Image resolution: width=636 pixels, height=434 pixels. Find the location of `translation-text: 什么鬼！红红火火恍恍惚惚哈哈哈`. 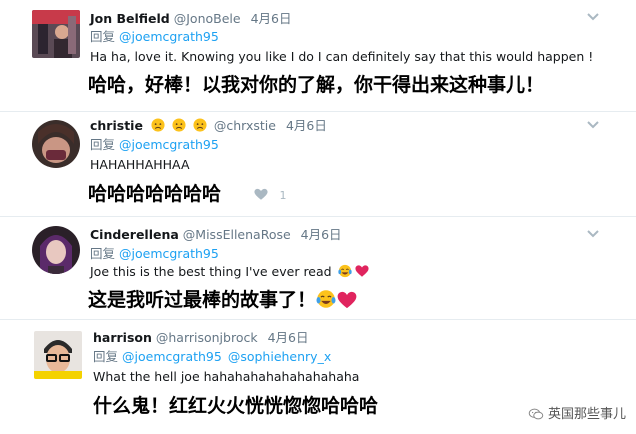

translation-text: 什么鬼！红红火火恍恍惚惚哈哈哈 is located at coordinates (236, 406).